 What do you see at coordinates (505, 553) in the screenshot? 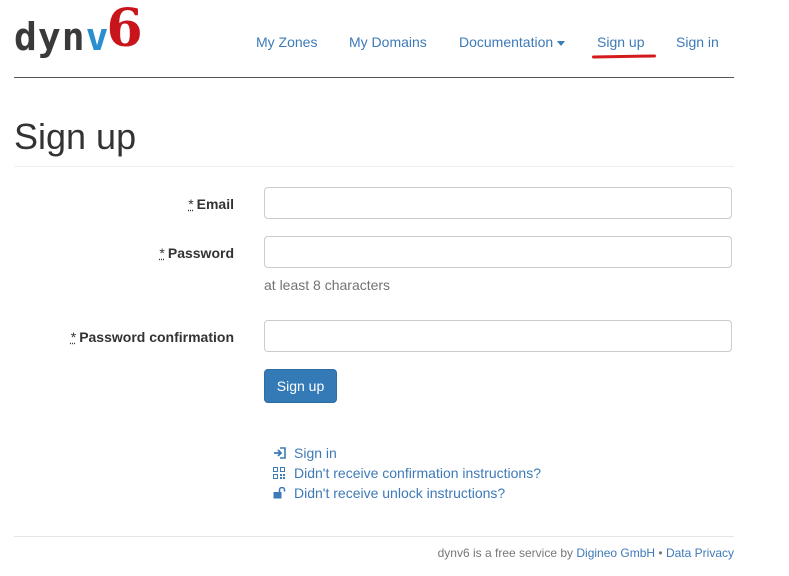
I see `footer-text: dynv6 is a free service by` at bounding box center [505, 553].